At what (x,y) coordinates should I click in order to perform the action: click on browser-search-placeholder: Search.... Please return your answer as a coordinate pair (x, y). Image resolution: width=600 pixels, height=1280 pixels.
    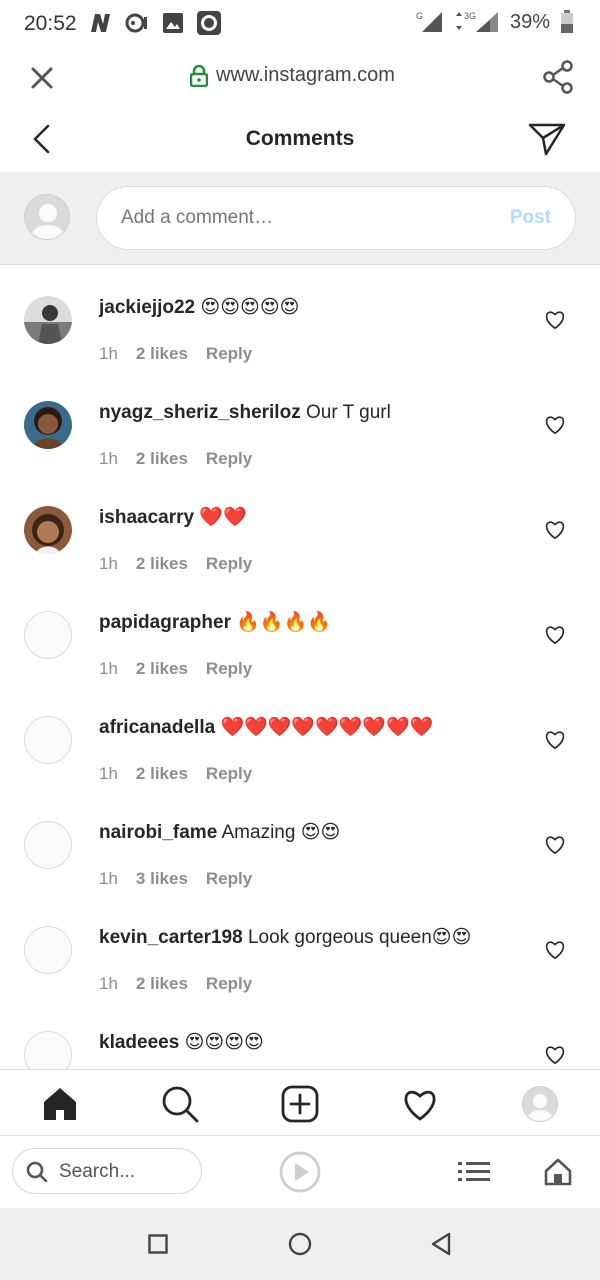
    Looking at the image, I should click on (97, 1171).